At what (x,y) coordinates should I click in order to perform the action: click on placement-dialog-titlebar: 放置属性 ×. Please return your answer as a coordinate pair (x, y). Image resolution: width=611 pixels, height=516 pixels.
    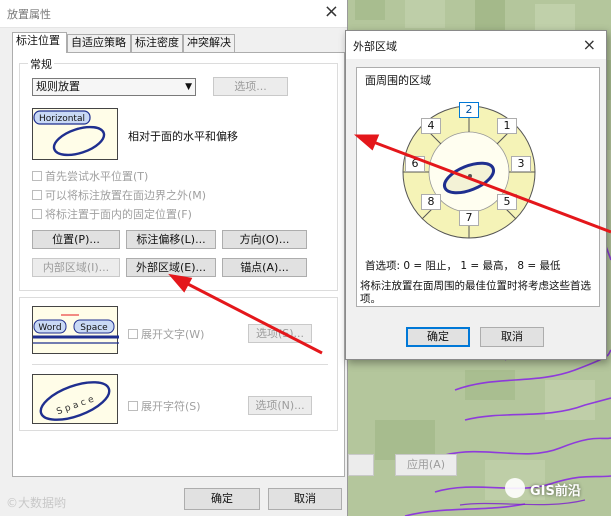
    Looking at the image, I should click on (173, 14).